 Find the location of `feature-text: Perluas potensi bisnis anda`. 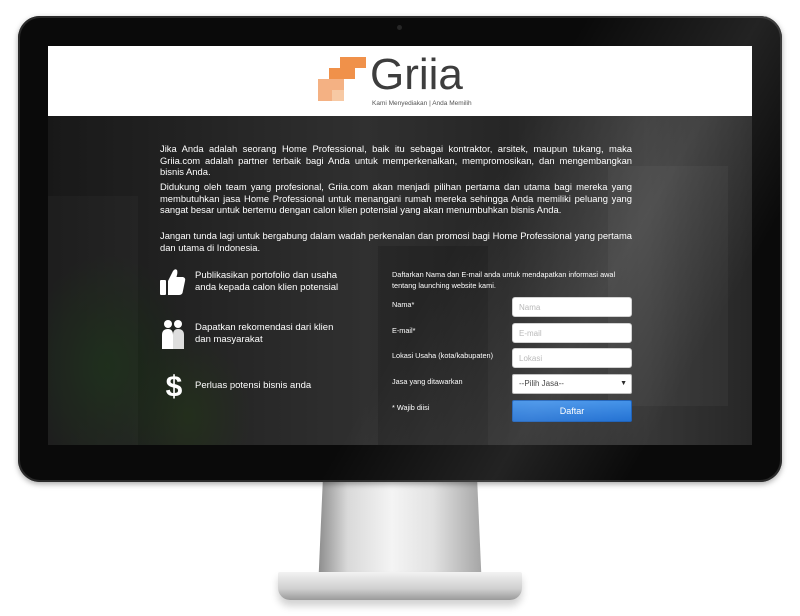

feature-text: Perluas potensi bisnis anda is located at coordinates (253, 385).